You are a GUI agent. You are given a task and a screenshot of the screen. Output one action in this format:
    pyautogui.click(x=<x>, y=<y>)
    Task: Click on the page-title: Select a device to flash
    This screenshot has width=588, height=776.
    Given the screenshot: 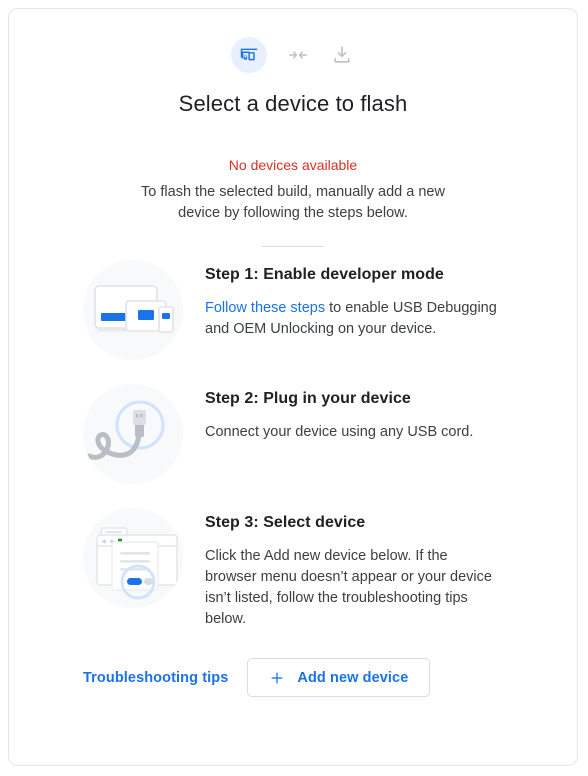 What is the action you would take?
    pyautogui.click(x=293, y=103)
    